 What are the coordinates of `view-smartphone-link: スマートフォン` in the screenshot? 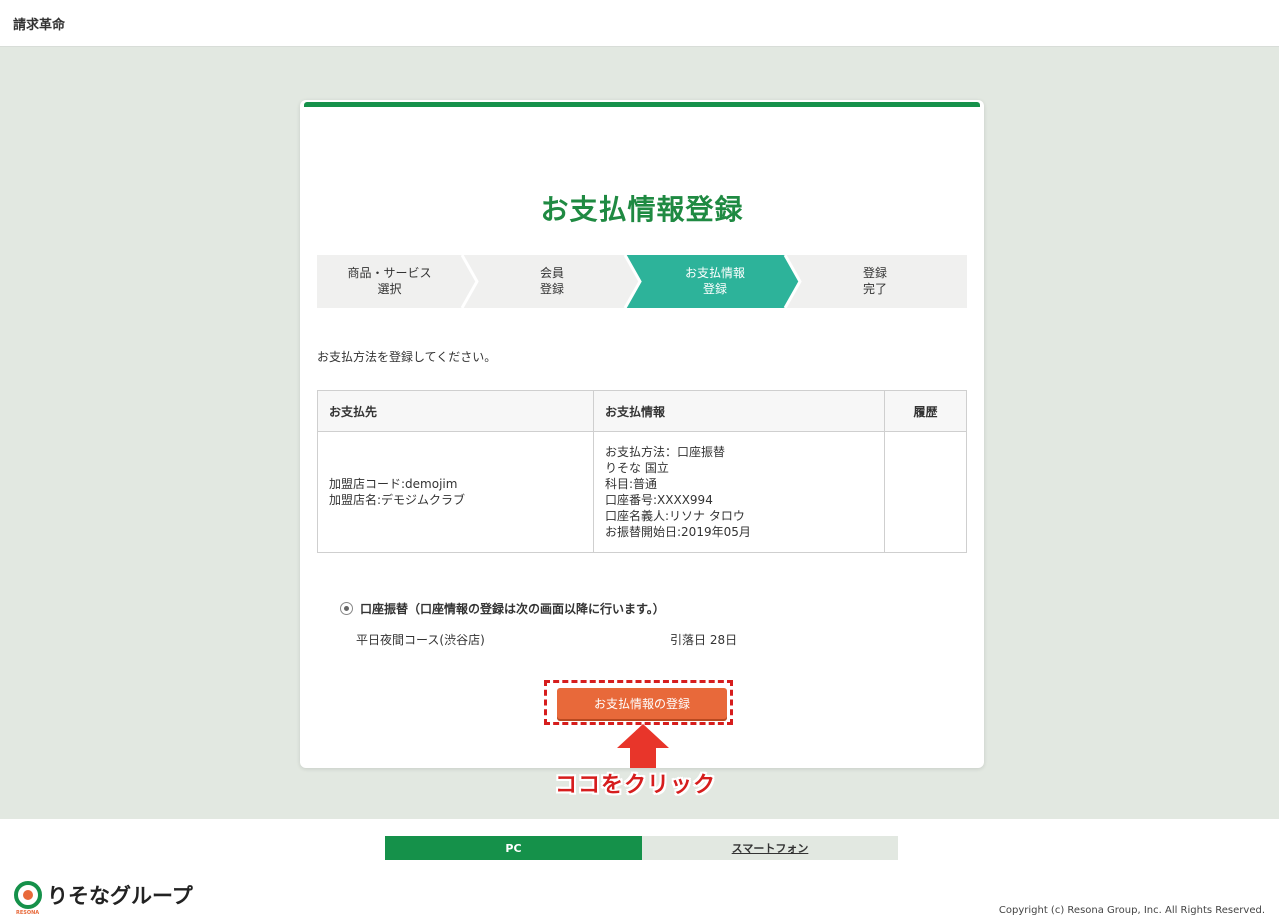 It's located at (770, 848).